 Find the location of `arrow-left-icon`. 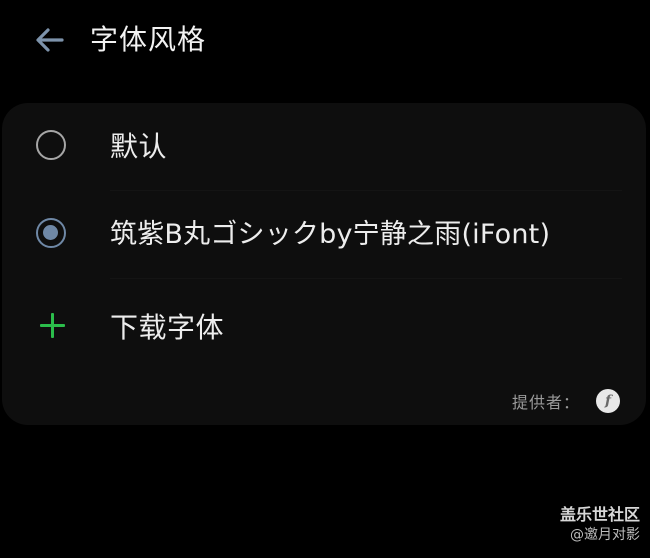

arrow-left-icon is located at coordinates (50, 40).